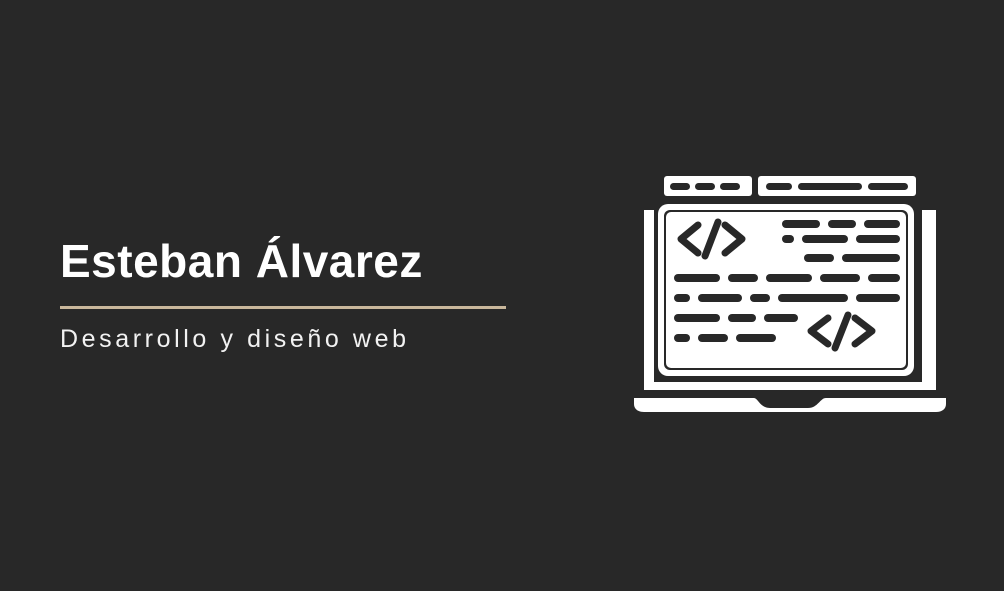  Describe the element at coordinates (235, 339) in the screenshot. I see `tagline: Desarrollo y diseño web` at that location.